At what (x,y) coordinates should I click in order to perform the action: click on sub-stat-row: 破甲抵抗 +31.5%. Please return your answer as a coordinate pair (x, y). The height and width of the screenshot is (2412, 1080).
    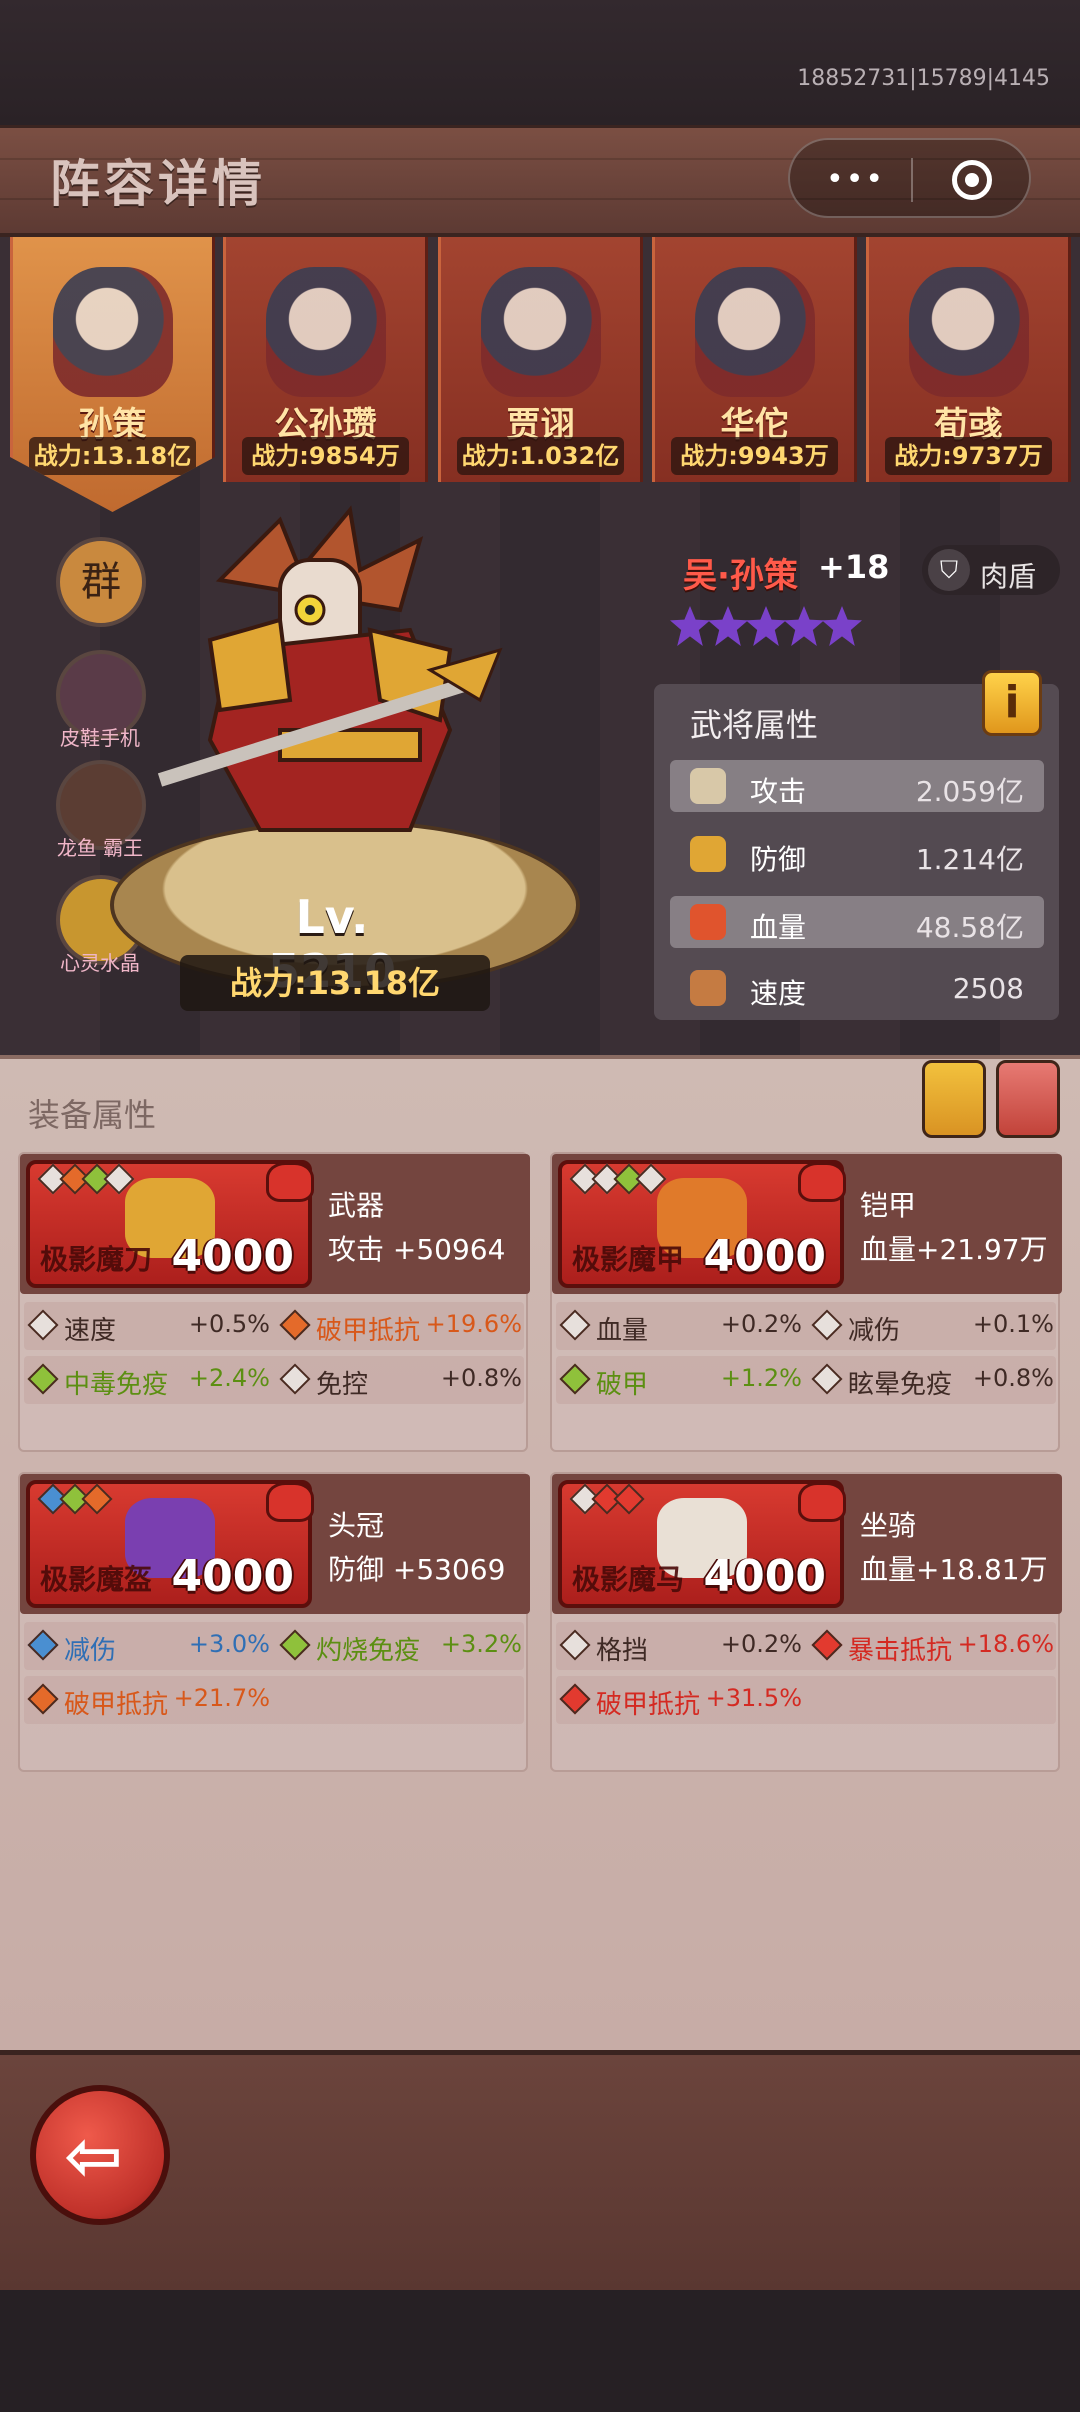
    Looking at the image, I should click on (806, 1700).